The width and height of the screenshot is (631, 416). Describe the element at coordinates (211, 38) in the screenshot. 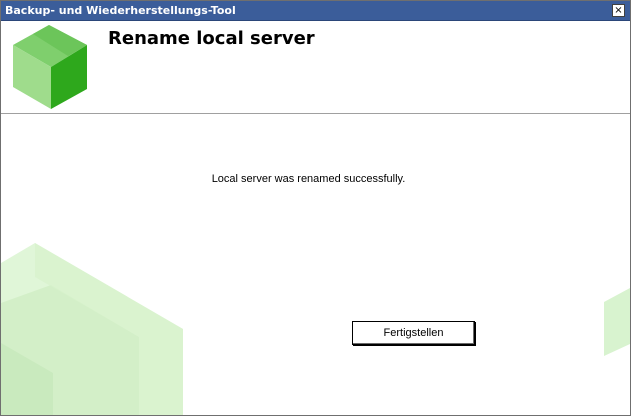

I see `page-title: Rename local server` at that location.